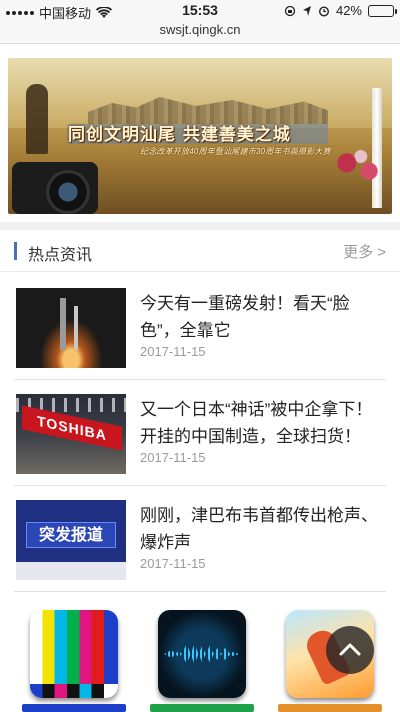 The width and height of the screenshot is (400, 712). What do you see at coordinates (259, 529) in the screenshot?
I see `news-headline: 刚刚，津巴布韦首都传出枪声、爆炸声` at bounding box center [259, 529].